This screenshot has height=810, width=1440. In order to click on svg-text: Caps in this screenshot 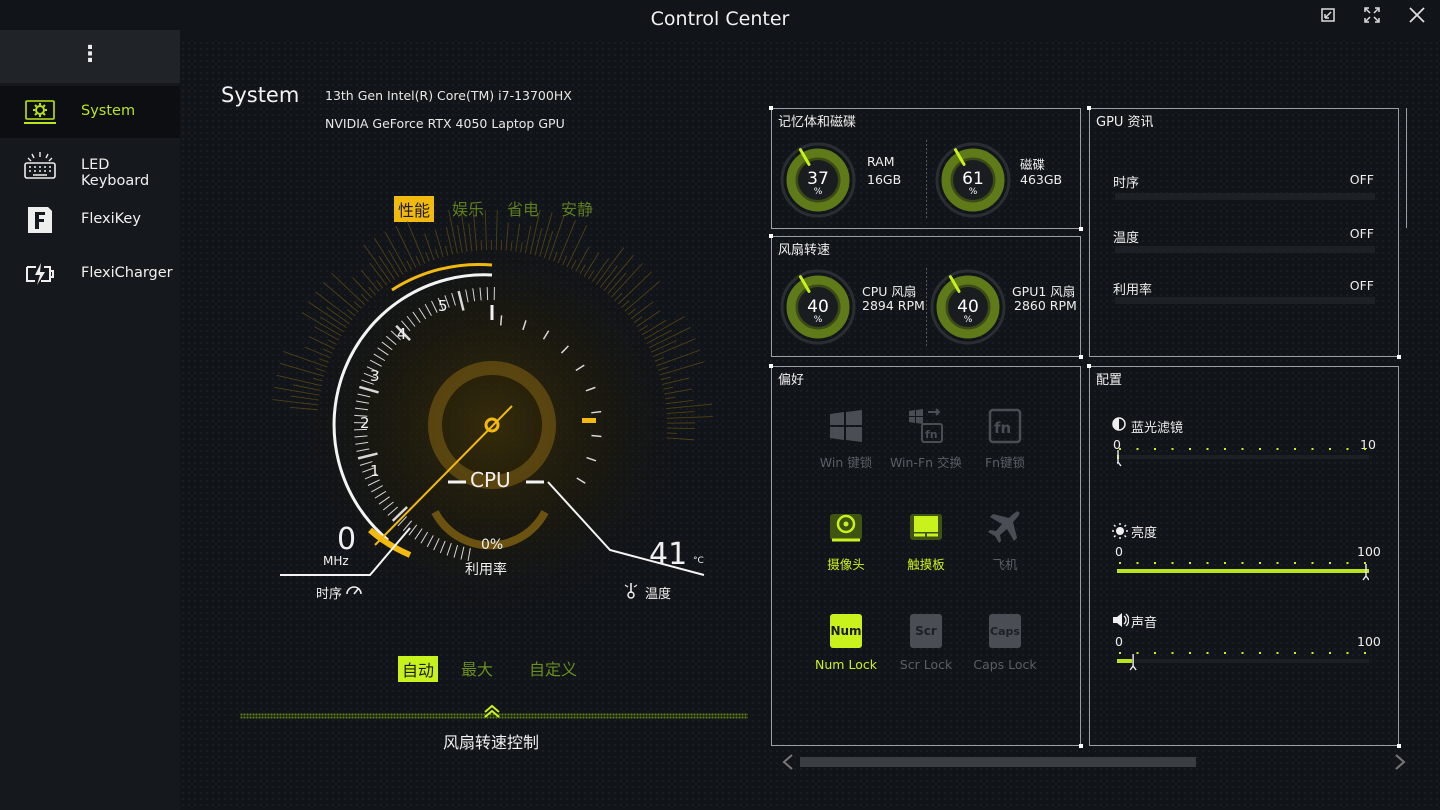, I will do `click(1005, 631)`.